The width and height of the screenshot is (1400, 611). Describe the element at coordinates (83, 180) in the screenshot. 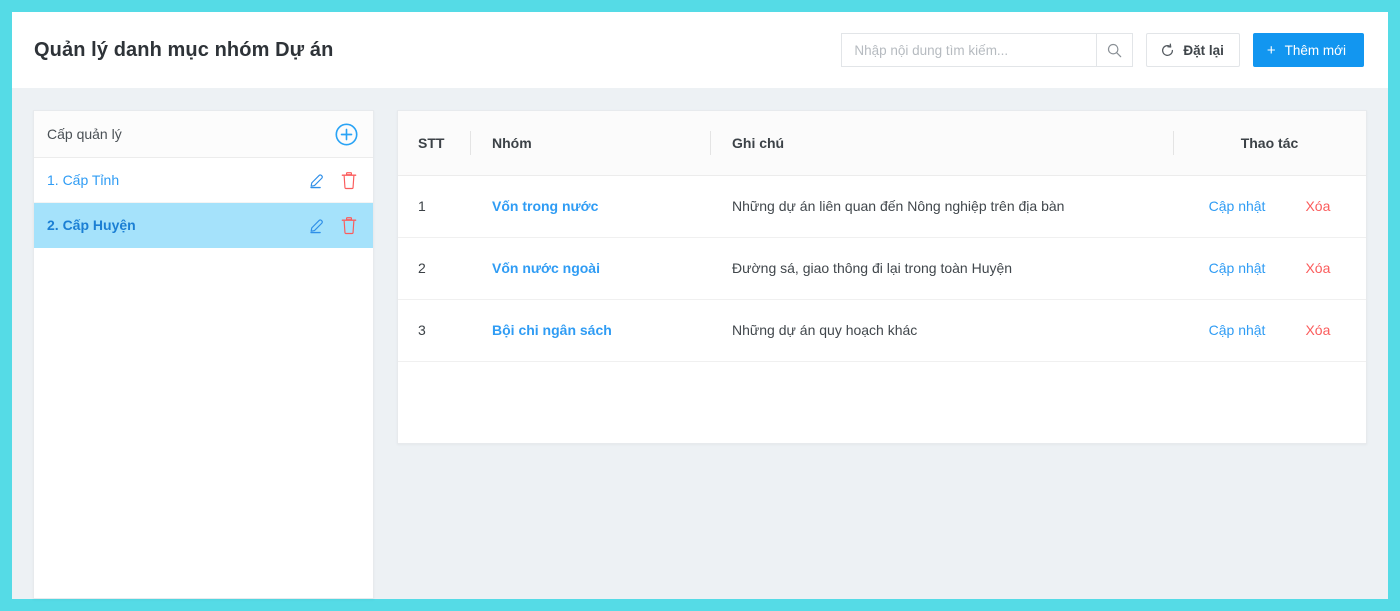

I see `sidebar-item-label: 1. Cấp Tỉnh` at that location.